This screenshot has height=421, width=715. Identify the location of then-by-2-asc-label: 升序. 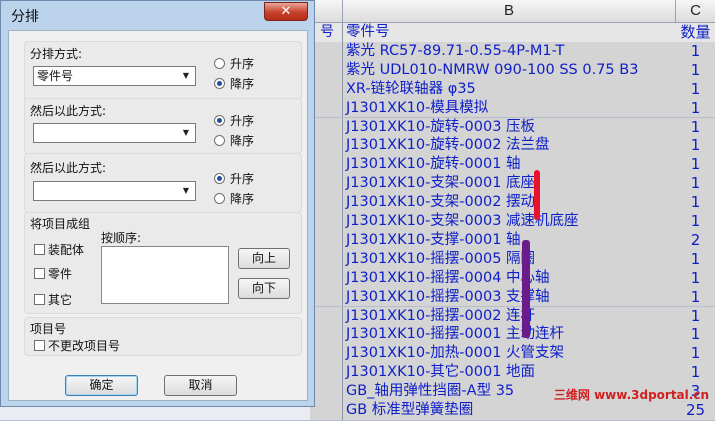
(242, 179).